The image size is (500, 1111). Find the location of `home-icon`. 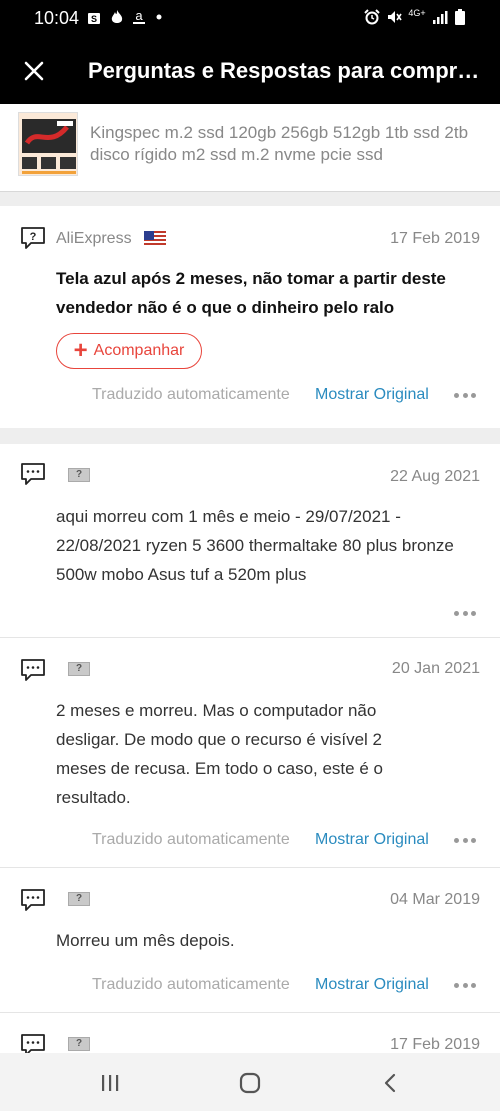

home-icon is located at coordinates (250, 1083).